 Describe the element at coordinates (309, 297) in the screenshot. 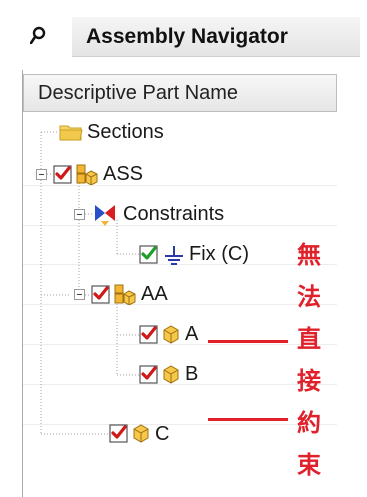

I see `annotation-char: 法` at that location.